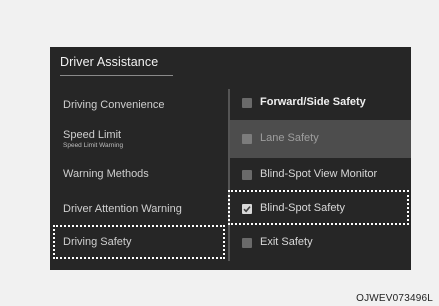 The width and height of the screenshot is (439, 306). I want to click on page-title: Driver Assistance, so click(109, 62).